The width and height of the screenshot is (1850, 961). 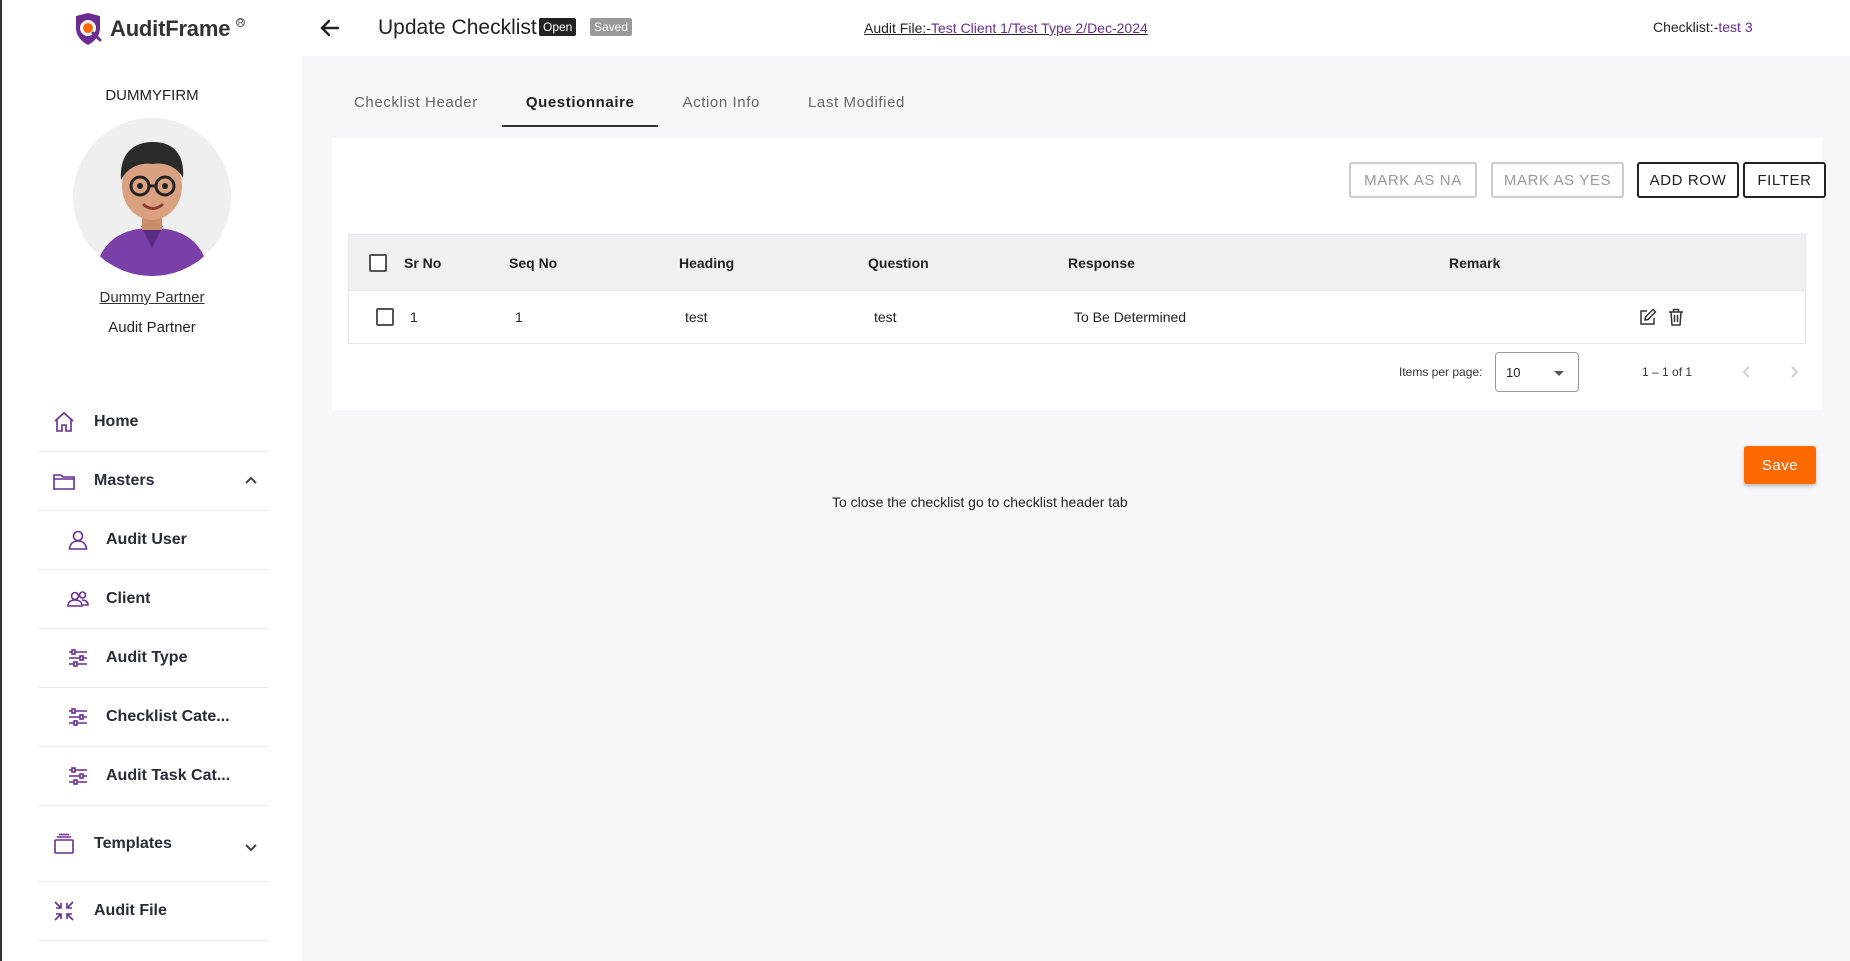 I want to click on delete-icon, so click(x=1676, y=317).